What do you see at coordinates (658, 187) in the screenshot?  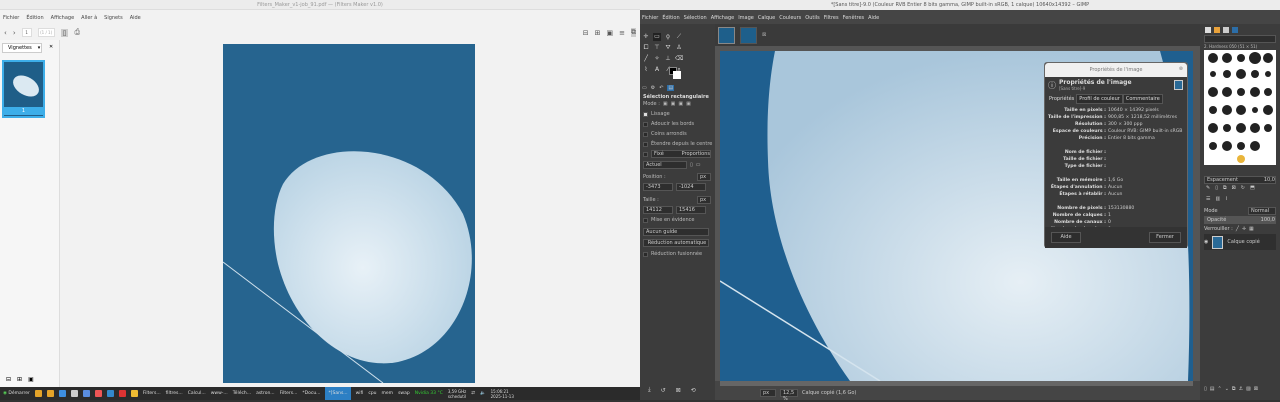 I see `position-x-input: -3473` at bounding box center [658, 187].